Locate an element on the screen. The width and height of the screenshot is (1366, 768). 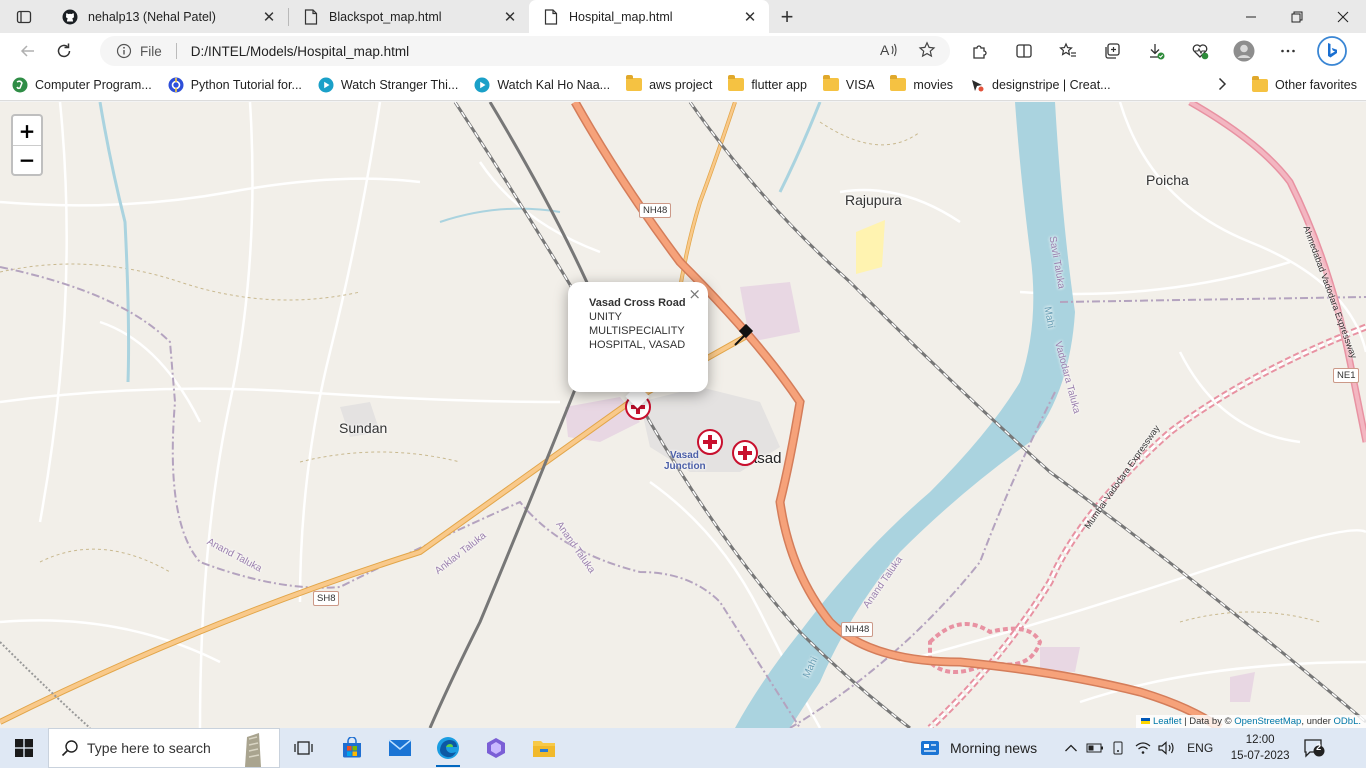
green-site-icon is located at coordinates (20, 85).